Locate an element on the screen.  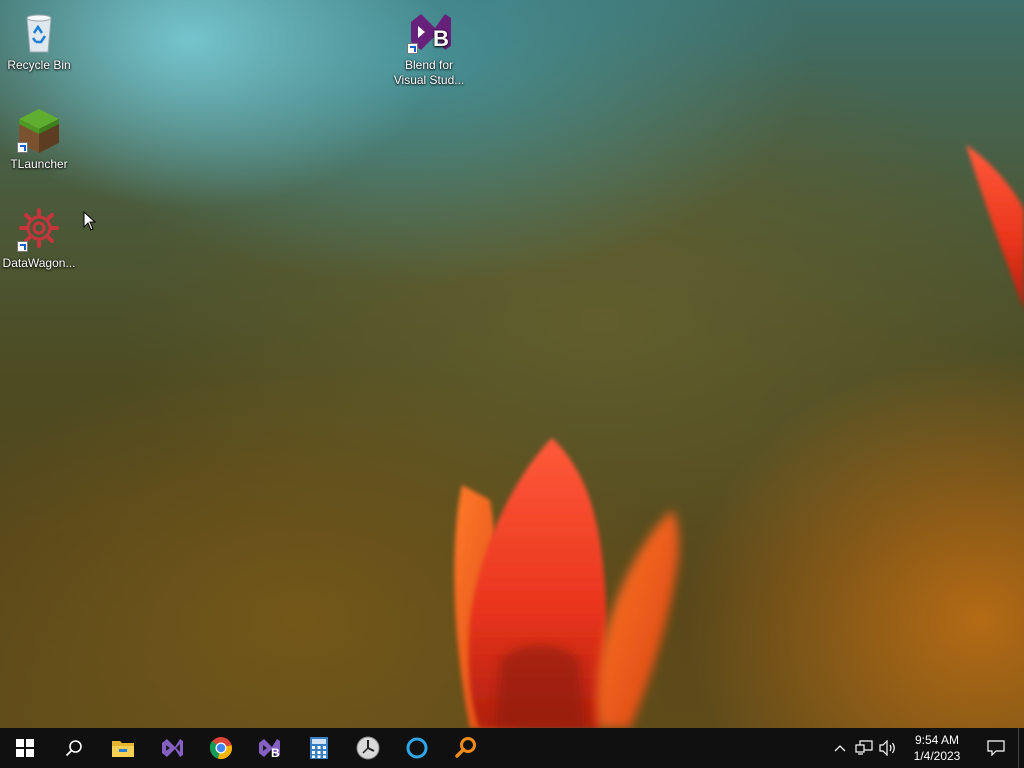
clock-icon is located at coordinates (367, 748).